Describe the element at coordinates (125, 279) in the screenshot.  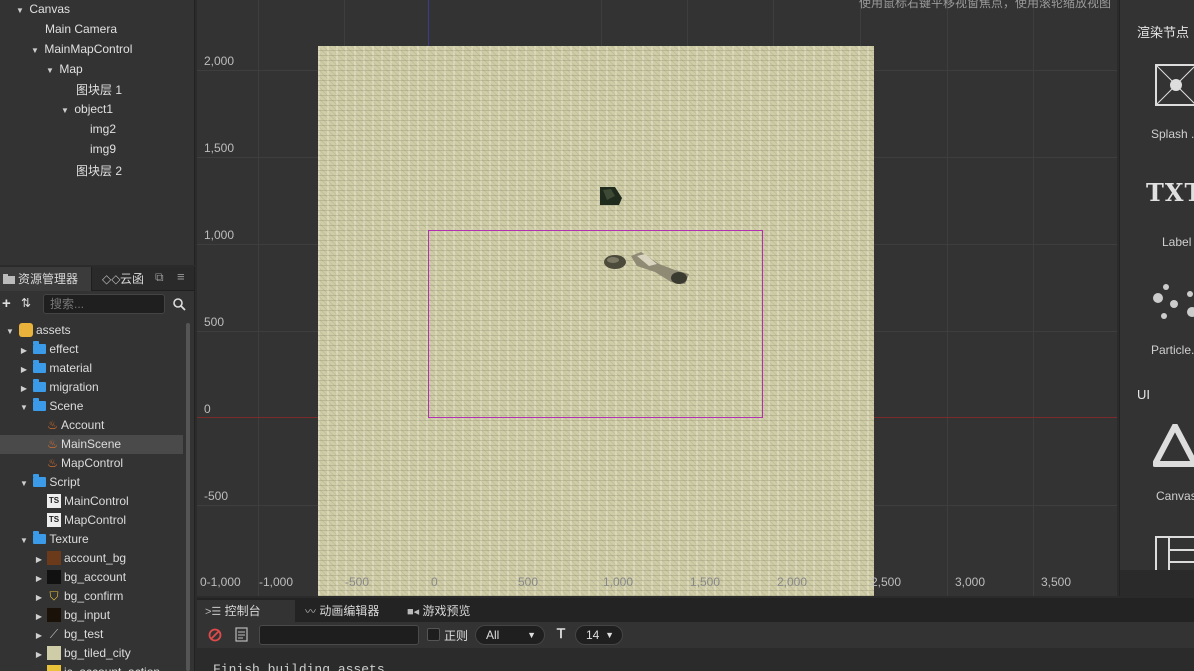
I see `tab-cloud-function: ◇◇ 云函` at that location.